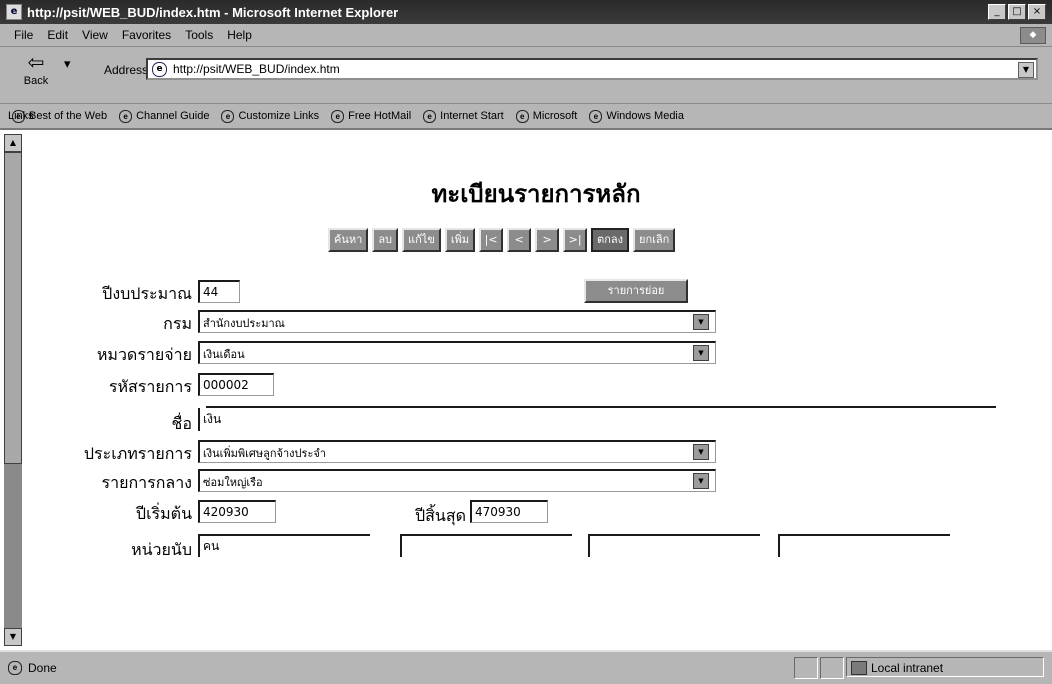 This screenshot has width=1052, height=684. I want to click on menu-file: File, so click(23, 35).